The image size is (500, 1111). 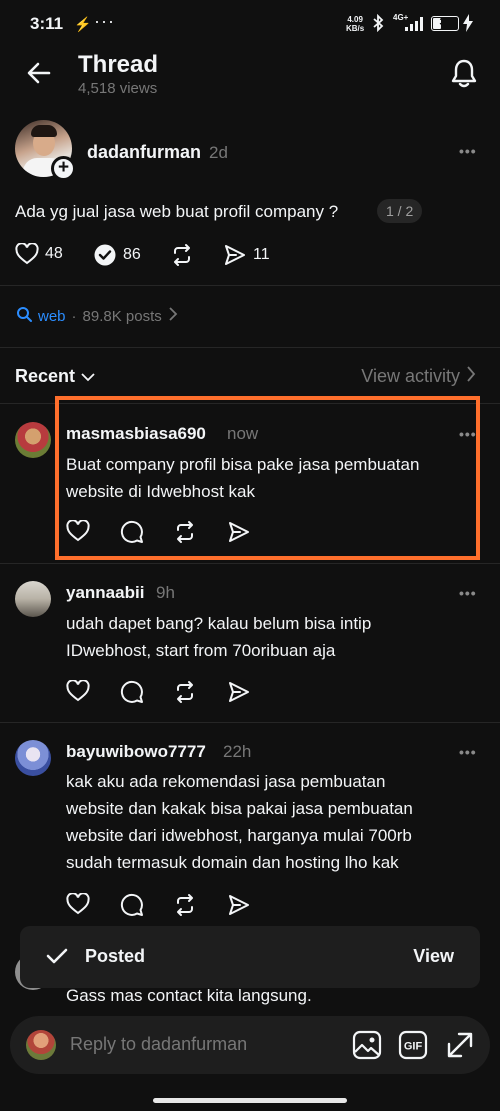 I want to click on gif-label: GIF, so click(x=413, y=1047).